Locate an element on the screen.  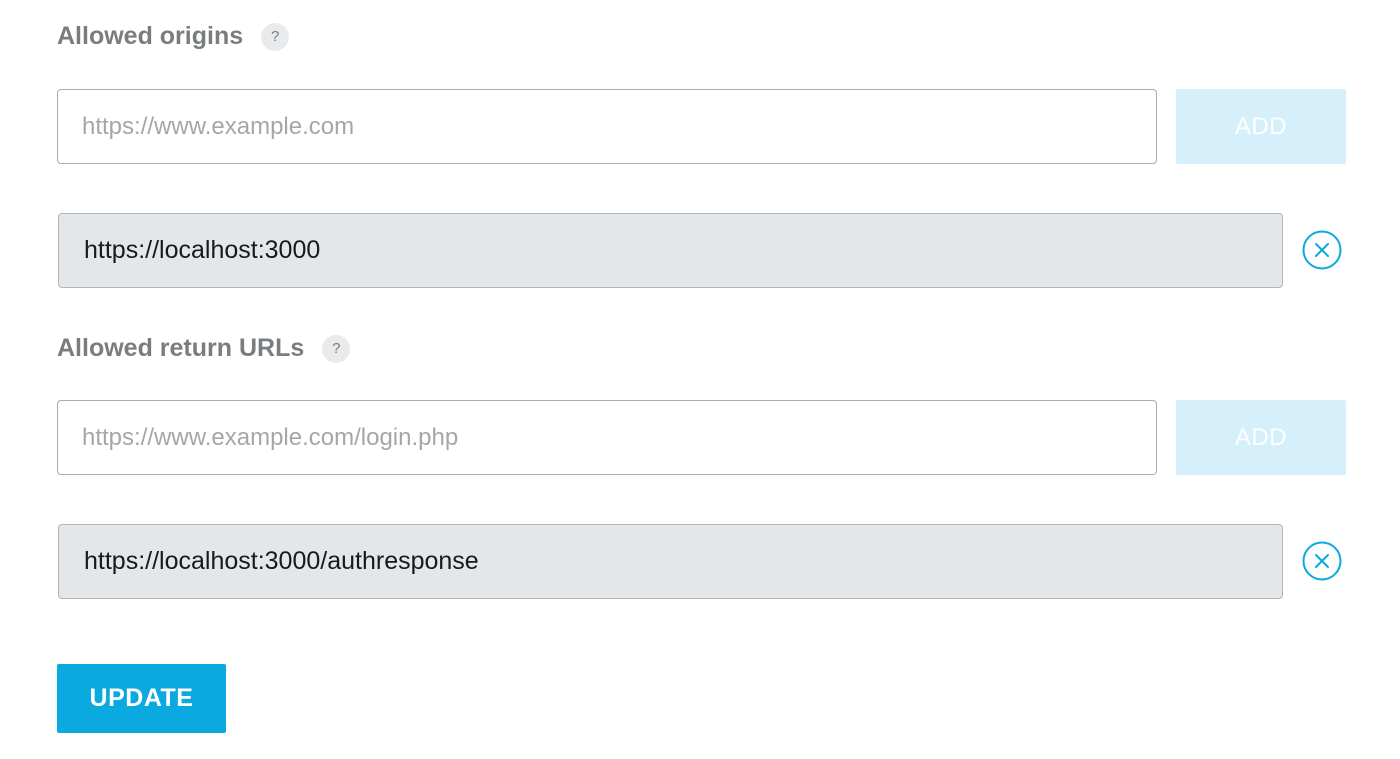
add-origin-button: ADD is located at coordinates (1261, 126).